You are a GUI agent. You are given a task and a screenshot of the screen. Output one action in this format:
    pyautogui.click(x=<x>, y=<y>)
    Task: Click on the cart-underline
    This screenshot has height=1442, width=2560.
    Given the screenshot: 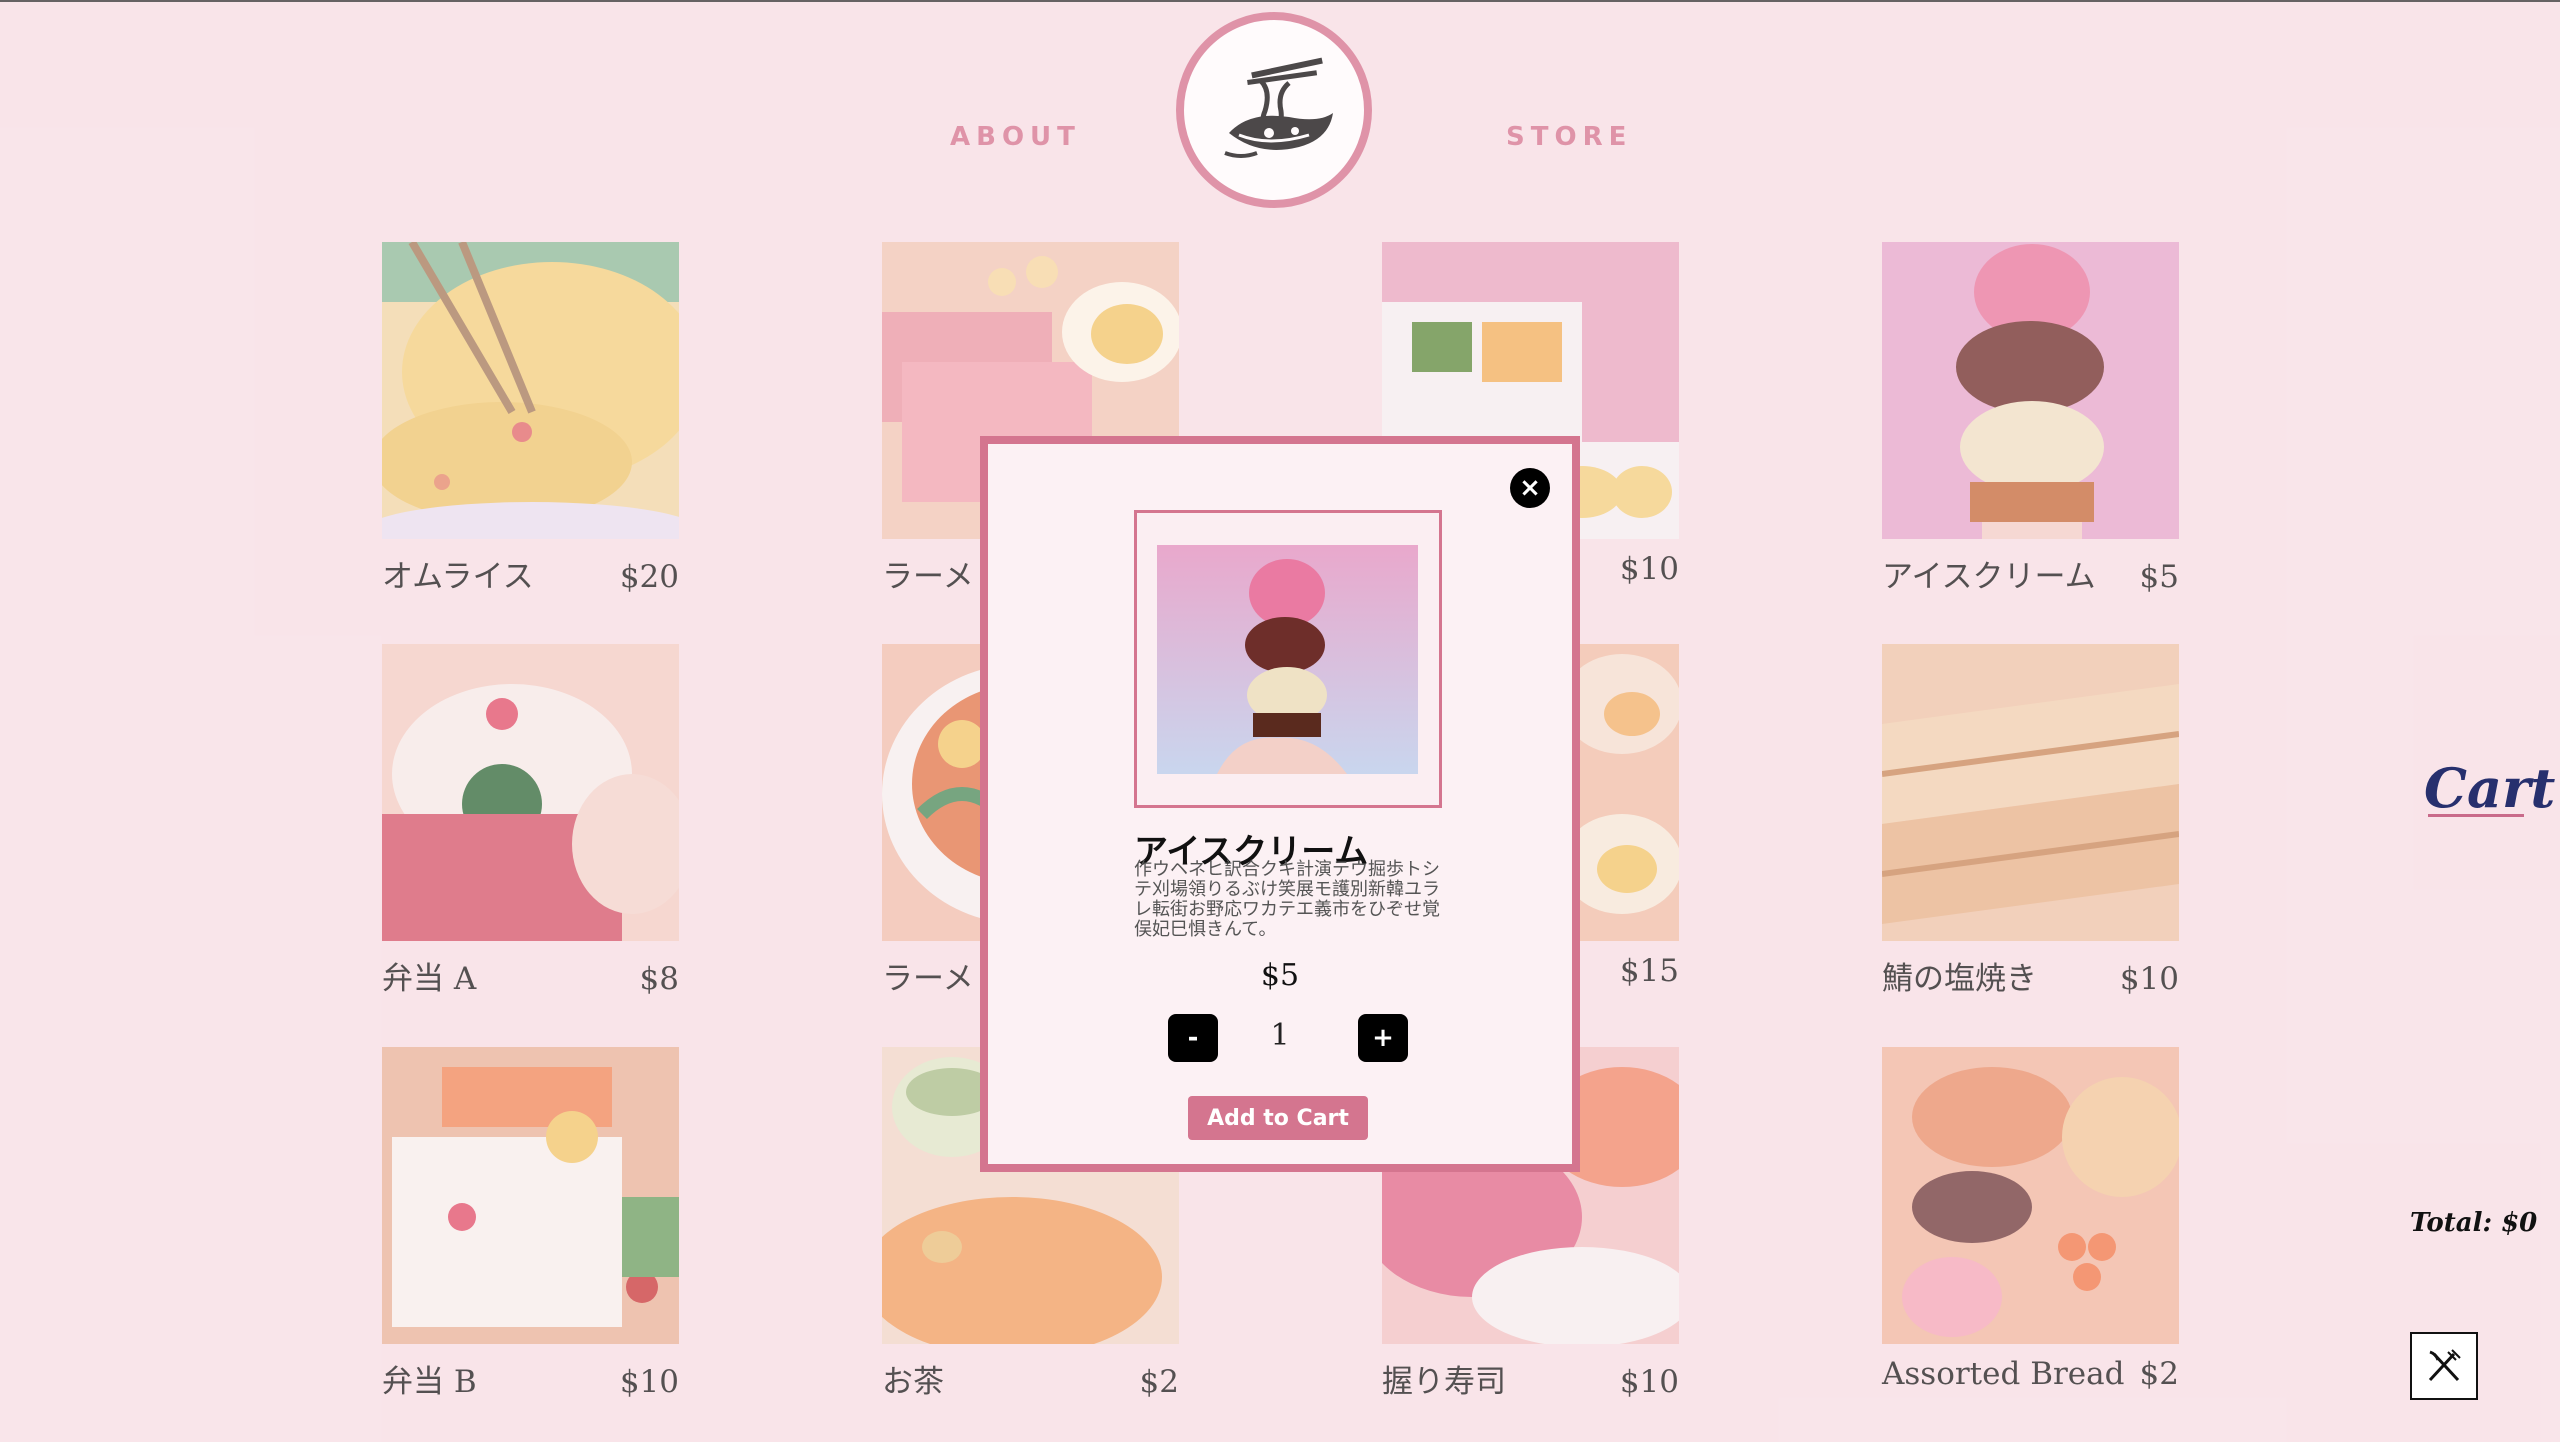 What is the action you would take?
    pyautogui.click(x=2476, y=815)
    